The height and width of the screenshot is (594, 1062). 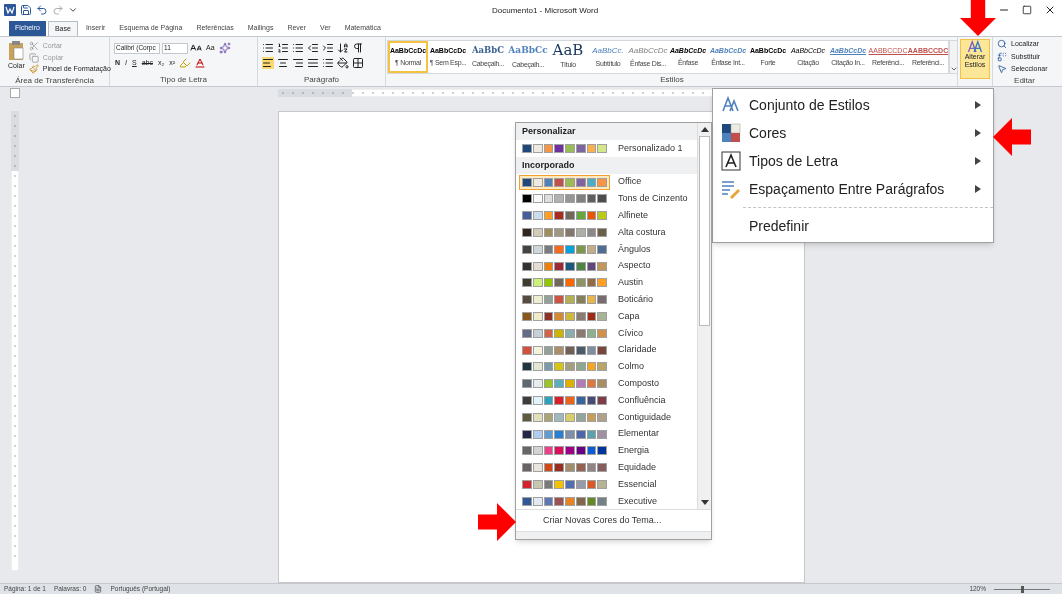 I want to click on menu-item: Espaçamento Entre Parágrafos, so click(x=853, y=189).